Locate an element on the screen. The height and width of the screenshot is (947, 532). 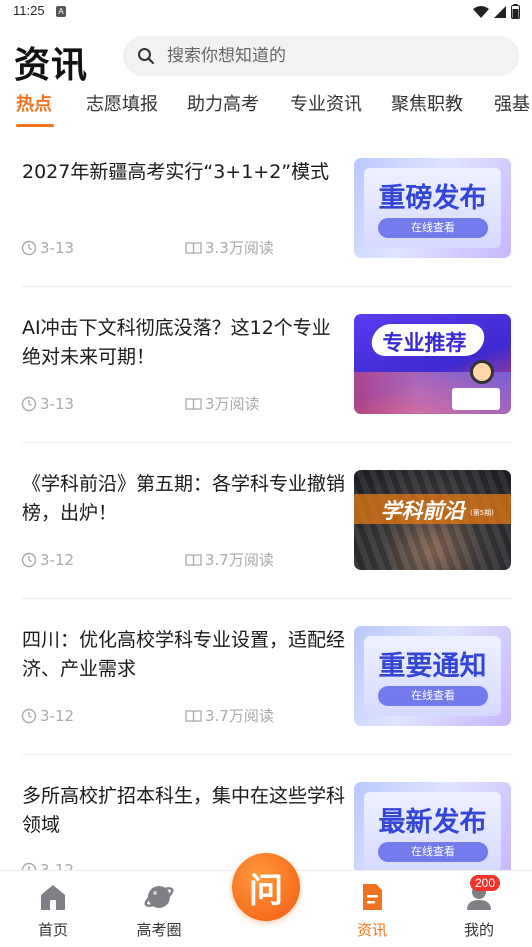
article-meta: 3-13 3万阅读 is located at coordinates (140, 403).